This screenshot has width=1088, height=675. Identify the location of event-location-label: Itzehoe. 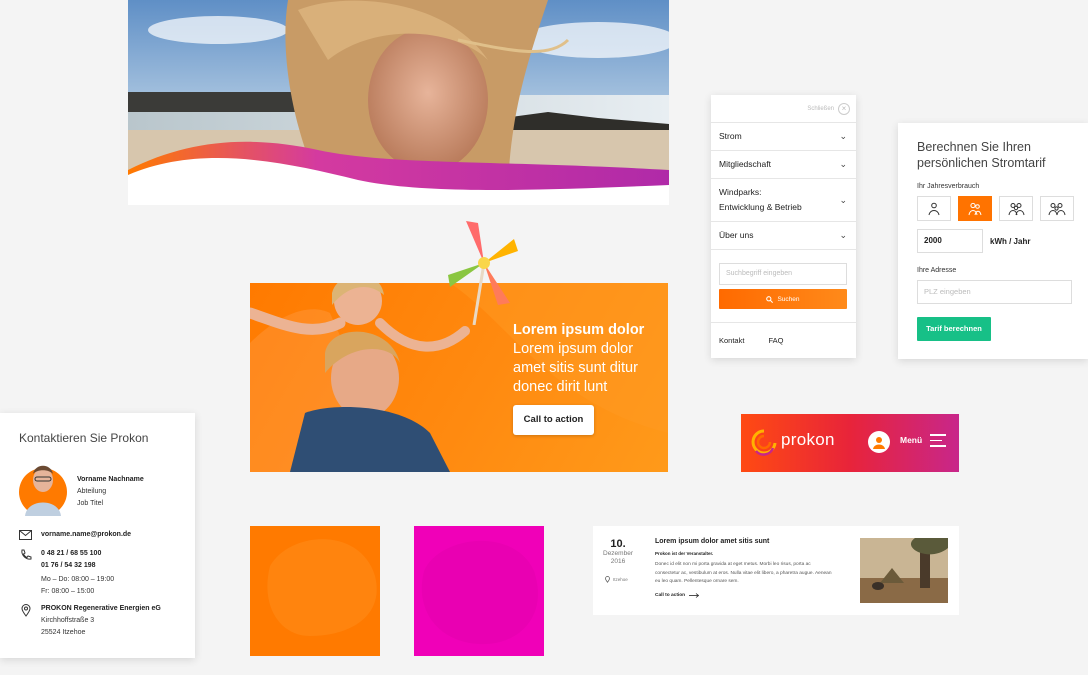
(620, 579).